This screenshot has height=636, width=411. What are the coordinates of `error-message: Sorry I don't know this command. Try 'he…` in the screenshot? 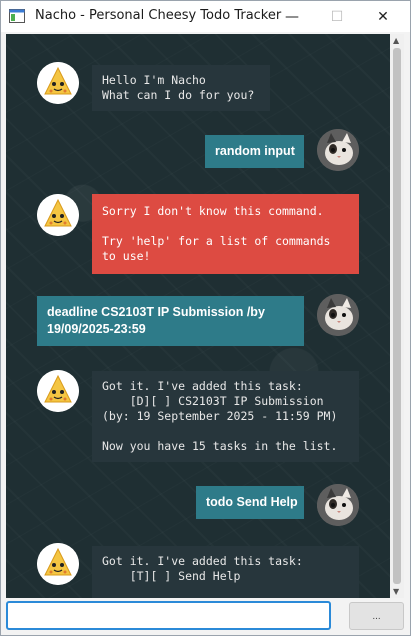 It's located at (225, 234).